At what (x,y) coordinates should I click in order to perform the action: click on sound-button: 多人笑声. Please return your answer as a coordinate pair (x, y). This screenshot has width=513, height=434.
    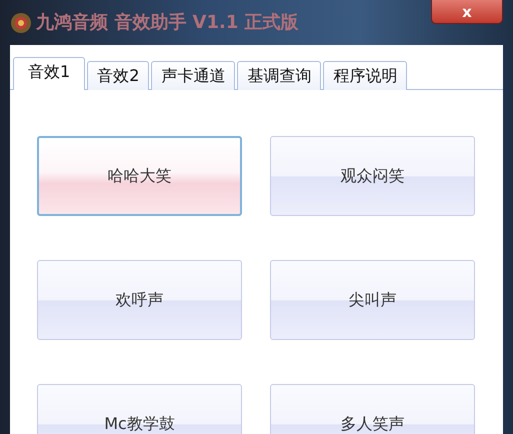
    Looking at the image, I should click on (372, 409).